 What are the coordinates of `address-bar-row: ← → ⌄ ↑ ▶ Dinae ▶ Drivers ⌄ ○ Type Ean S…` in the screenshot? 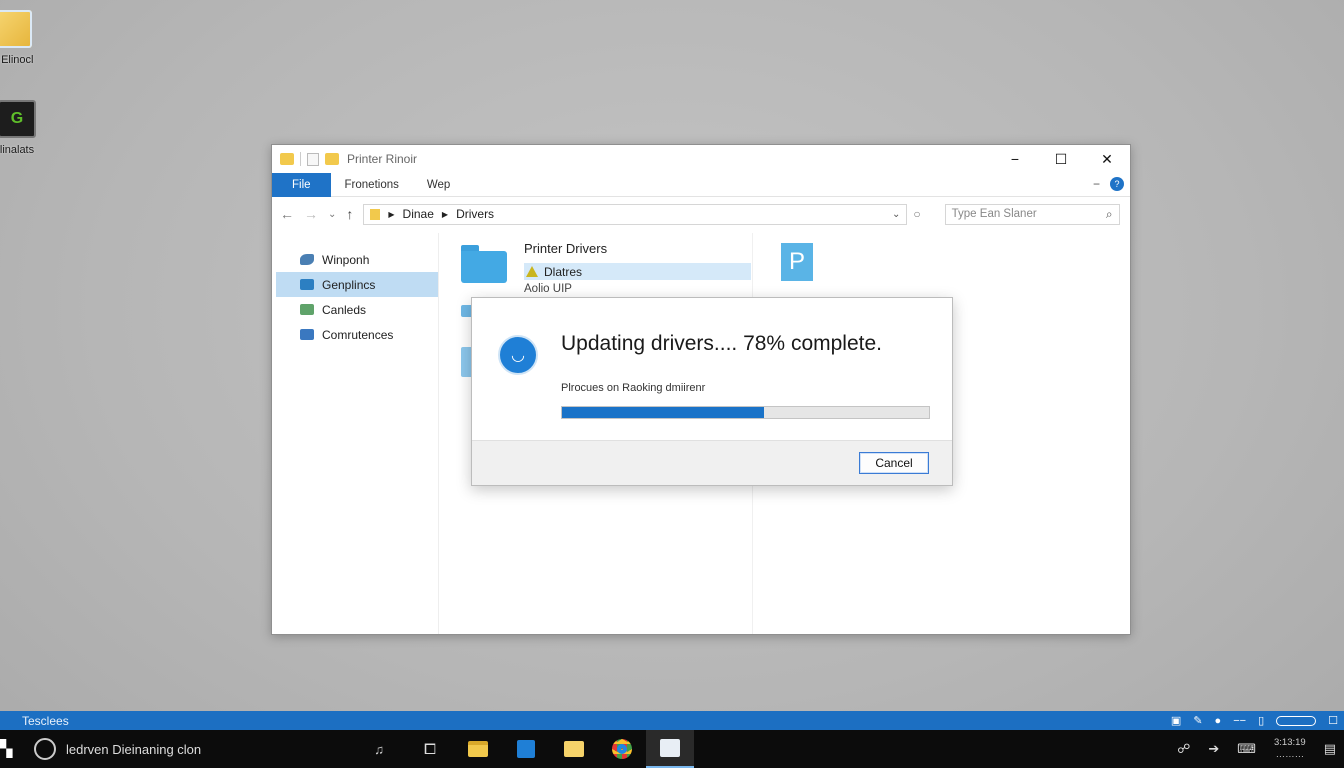 It's located at (701, 214).